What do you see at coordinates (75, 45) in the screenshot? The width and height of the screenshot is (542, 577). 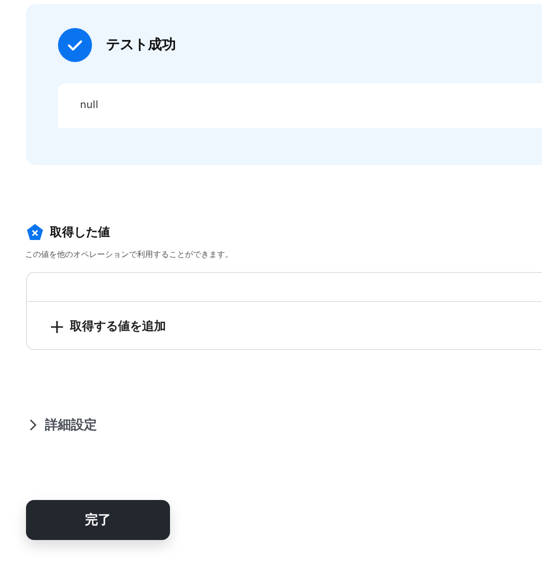 I see `checkmark-icon` at bounding box center [75, 45].